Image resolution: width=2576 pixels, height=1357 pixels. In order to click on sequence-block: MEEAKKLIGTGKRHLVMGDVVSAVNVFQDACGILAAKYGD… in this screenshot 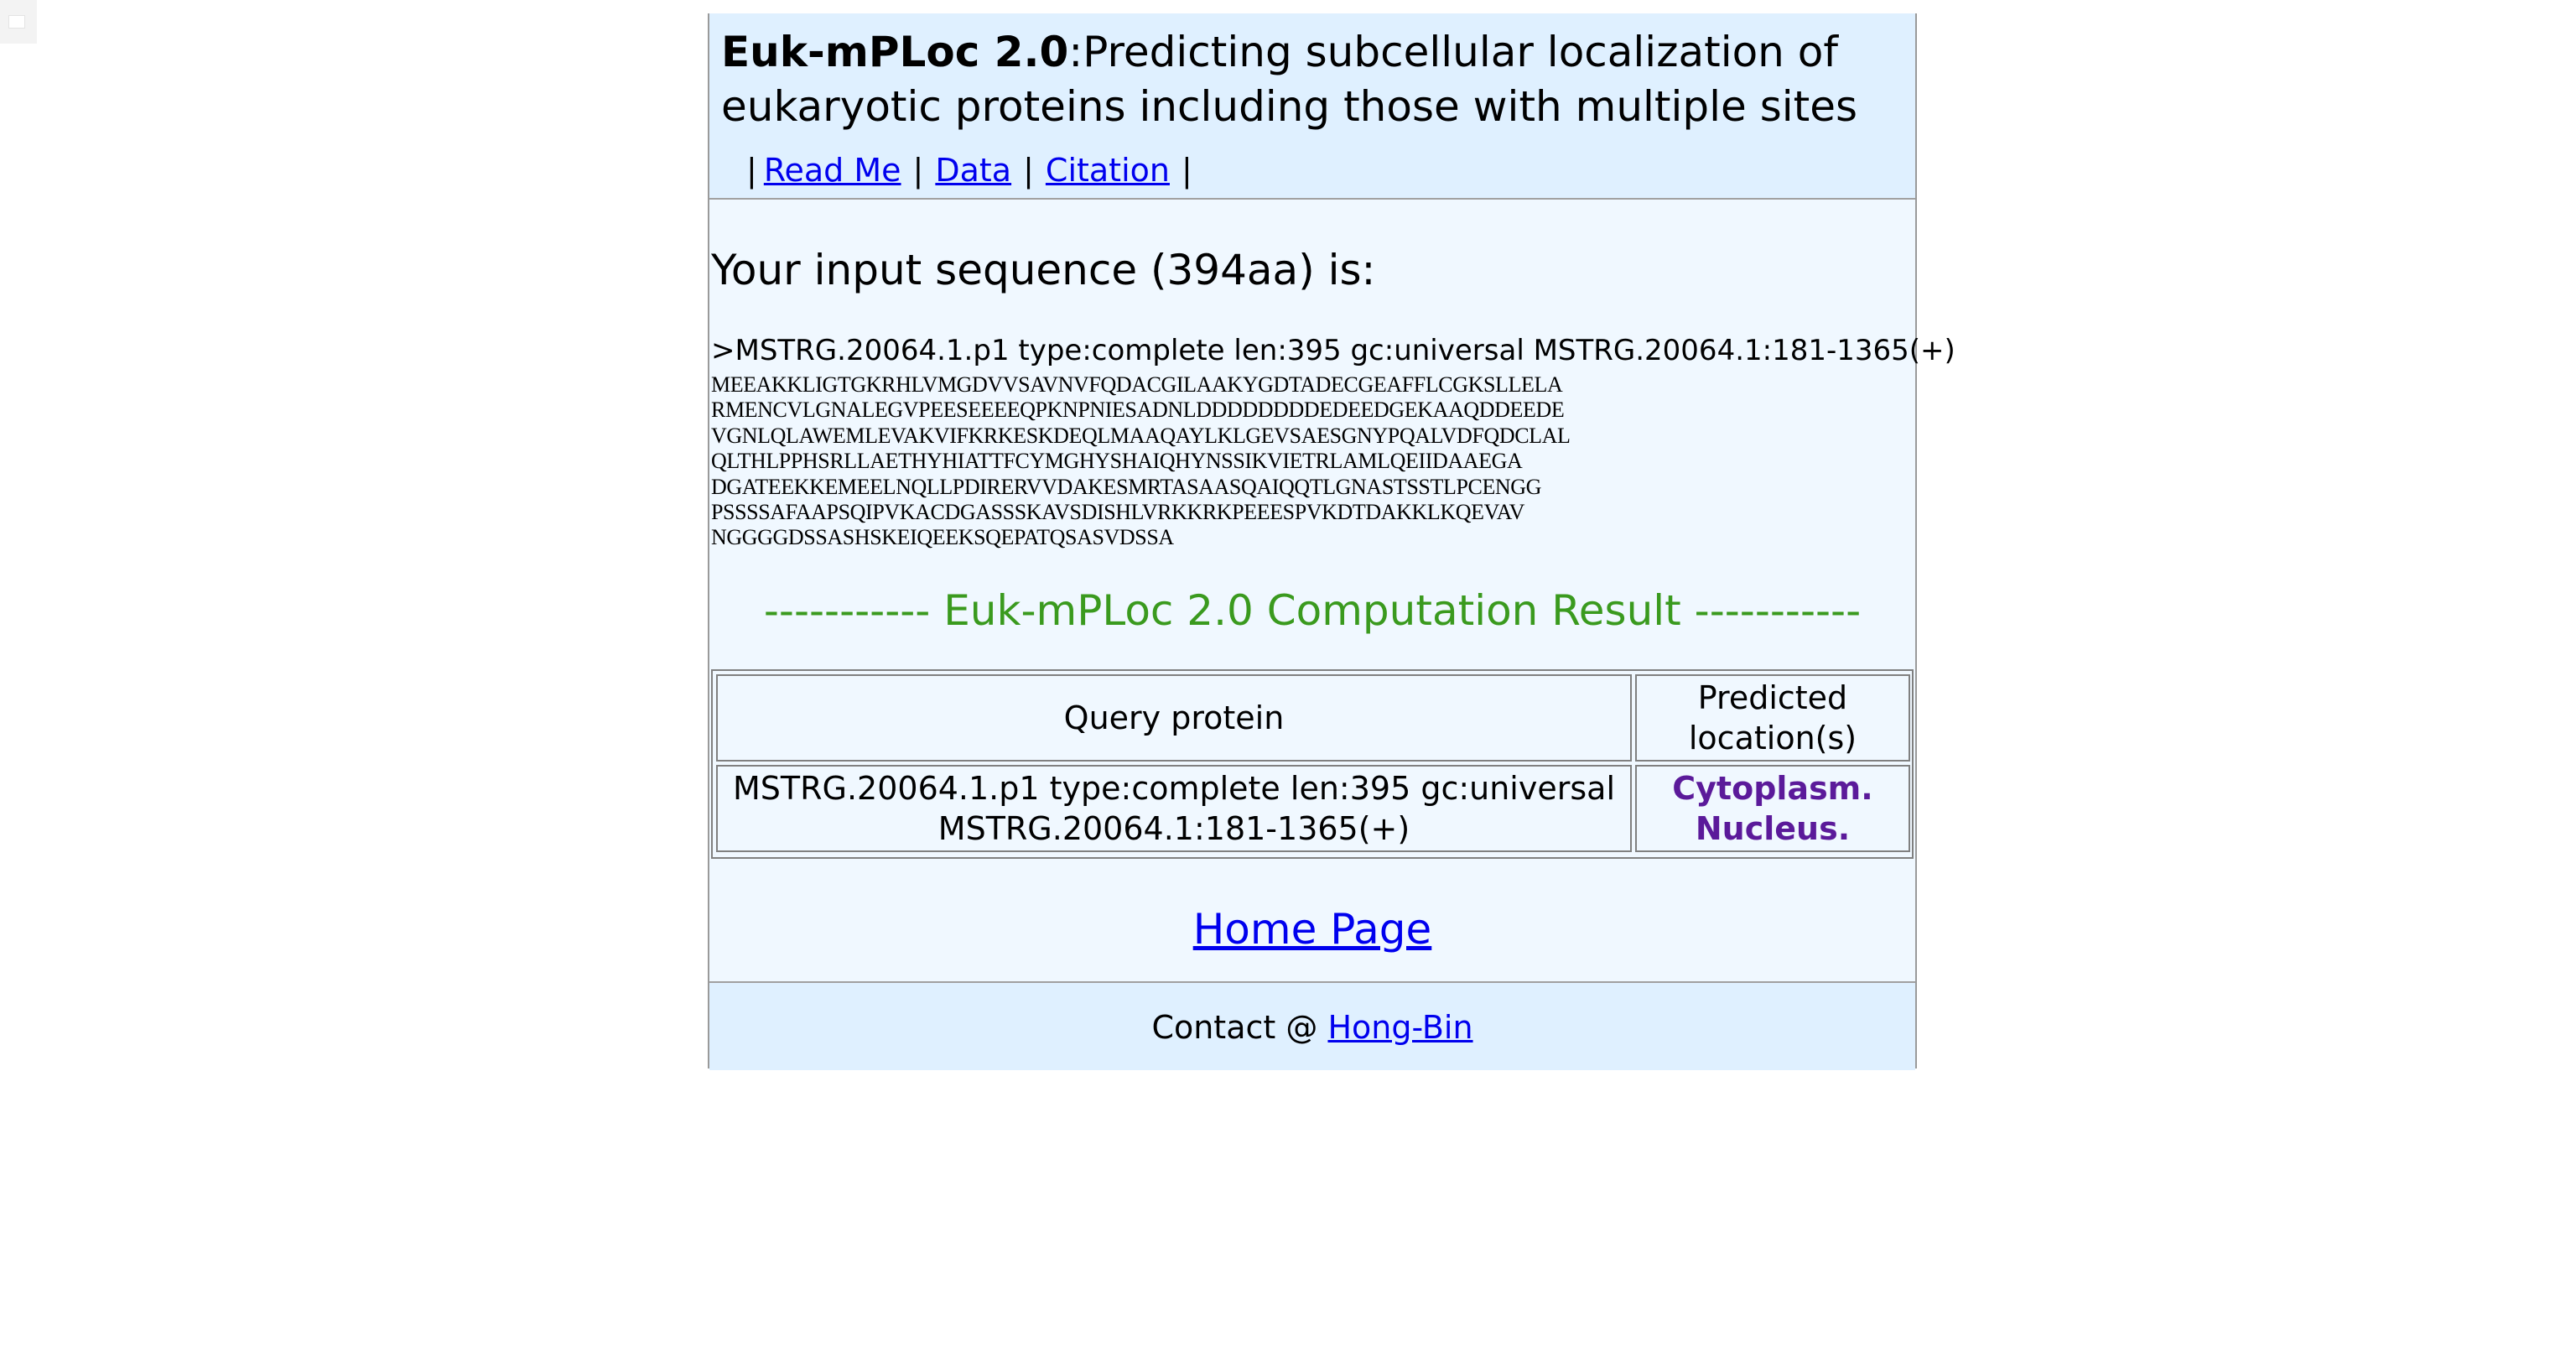, I will do `click(1141, 461)`.